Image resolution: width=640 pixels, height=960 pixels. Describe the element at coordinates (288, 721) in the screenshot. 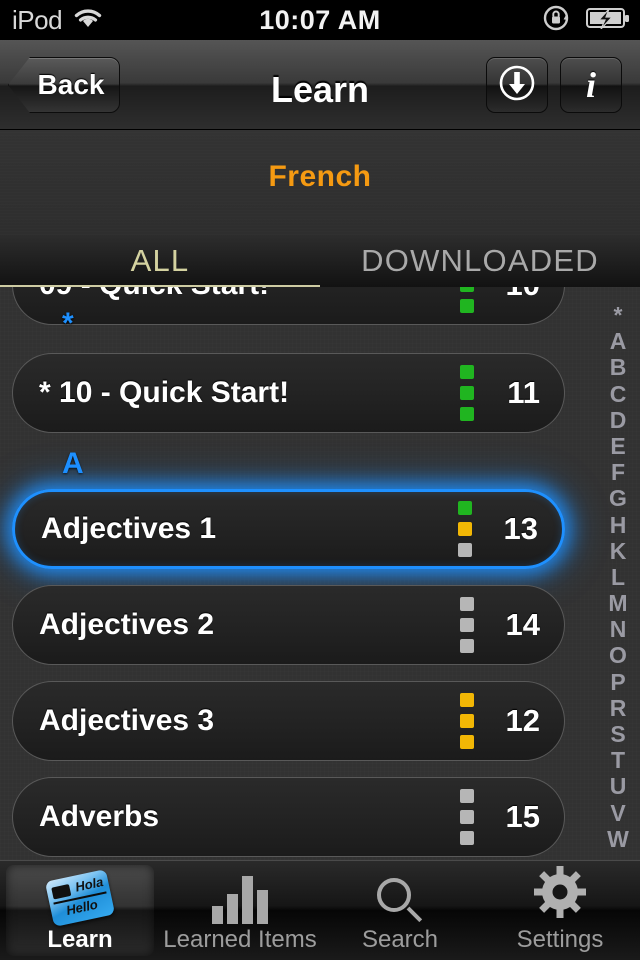

I see `table-row: Adjectives 3 12` at that location.